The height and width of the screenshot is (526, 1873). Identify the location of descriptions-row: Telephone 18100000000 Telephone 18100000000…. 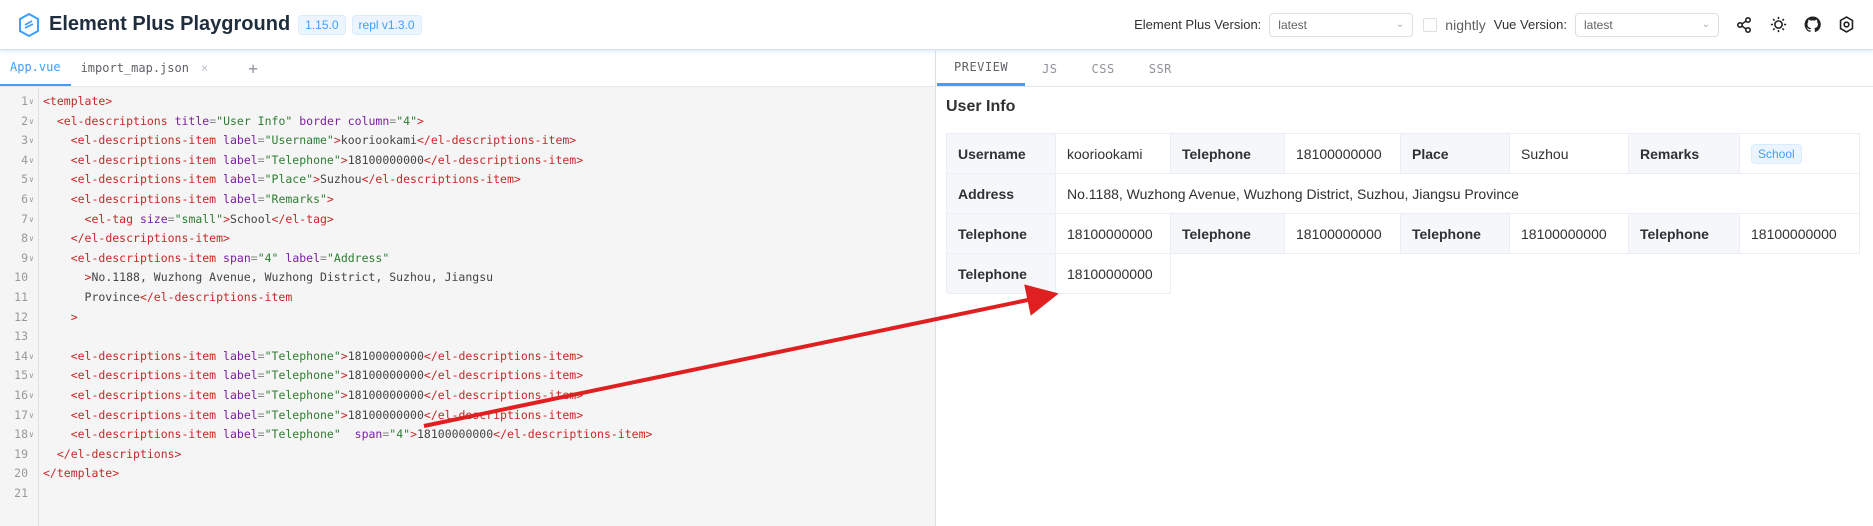
(1403, 233).